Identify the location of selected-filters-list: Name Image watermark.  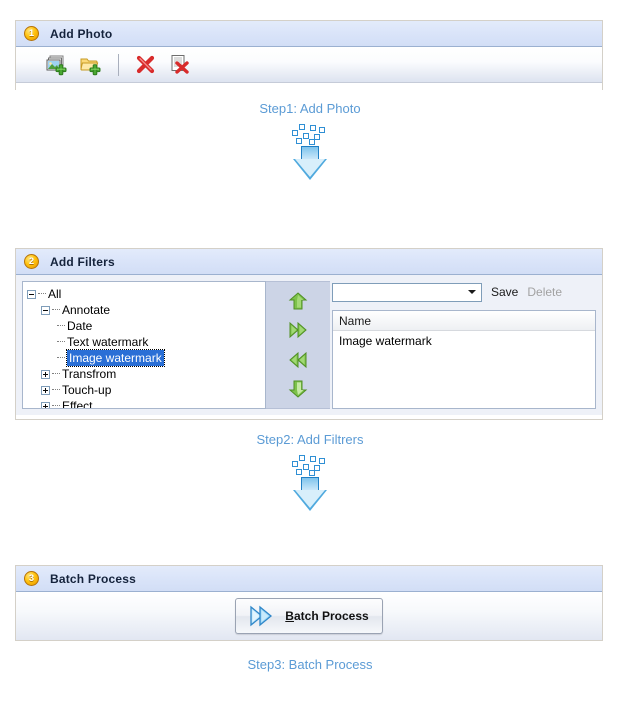
(464, 359).